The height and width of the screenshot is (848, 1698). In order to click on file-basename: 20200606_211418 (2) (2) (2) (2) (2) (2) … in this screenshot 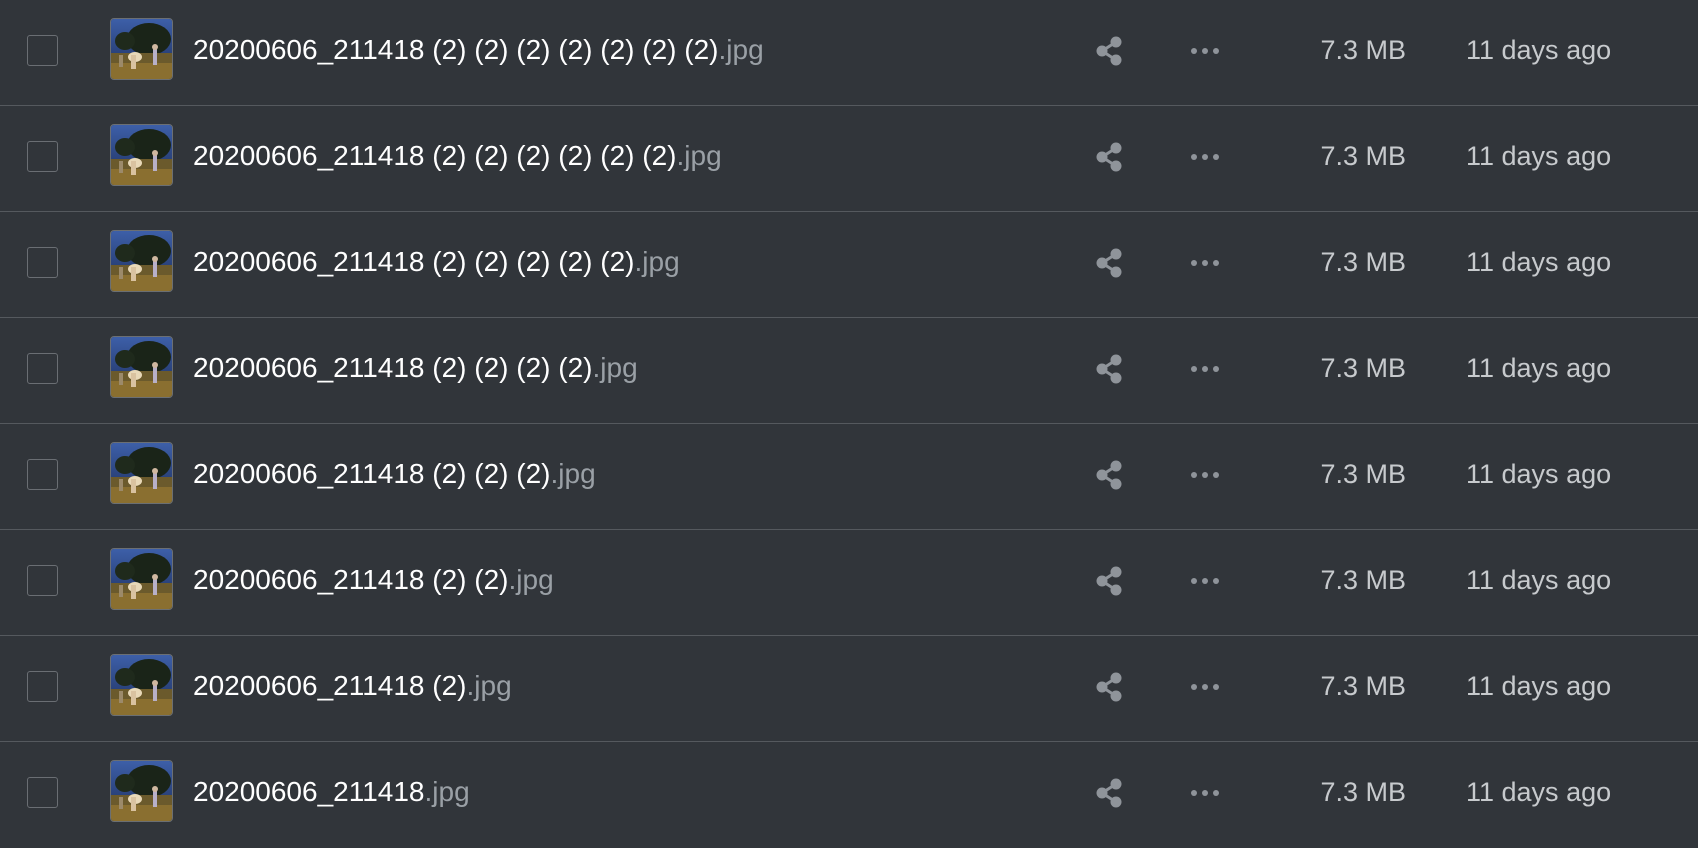, I will do `click(456, 49)`.